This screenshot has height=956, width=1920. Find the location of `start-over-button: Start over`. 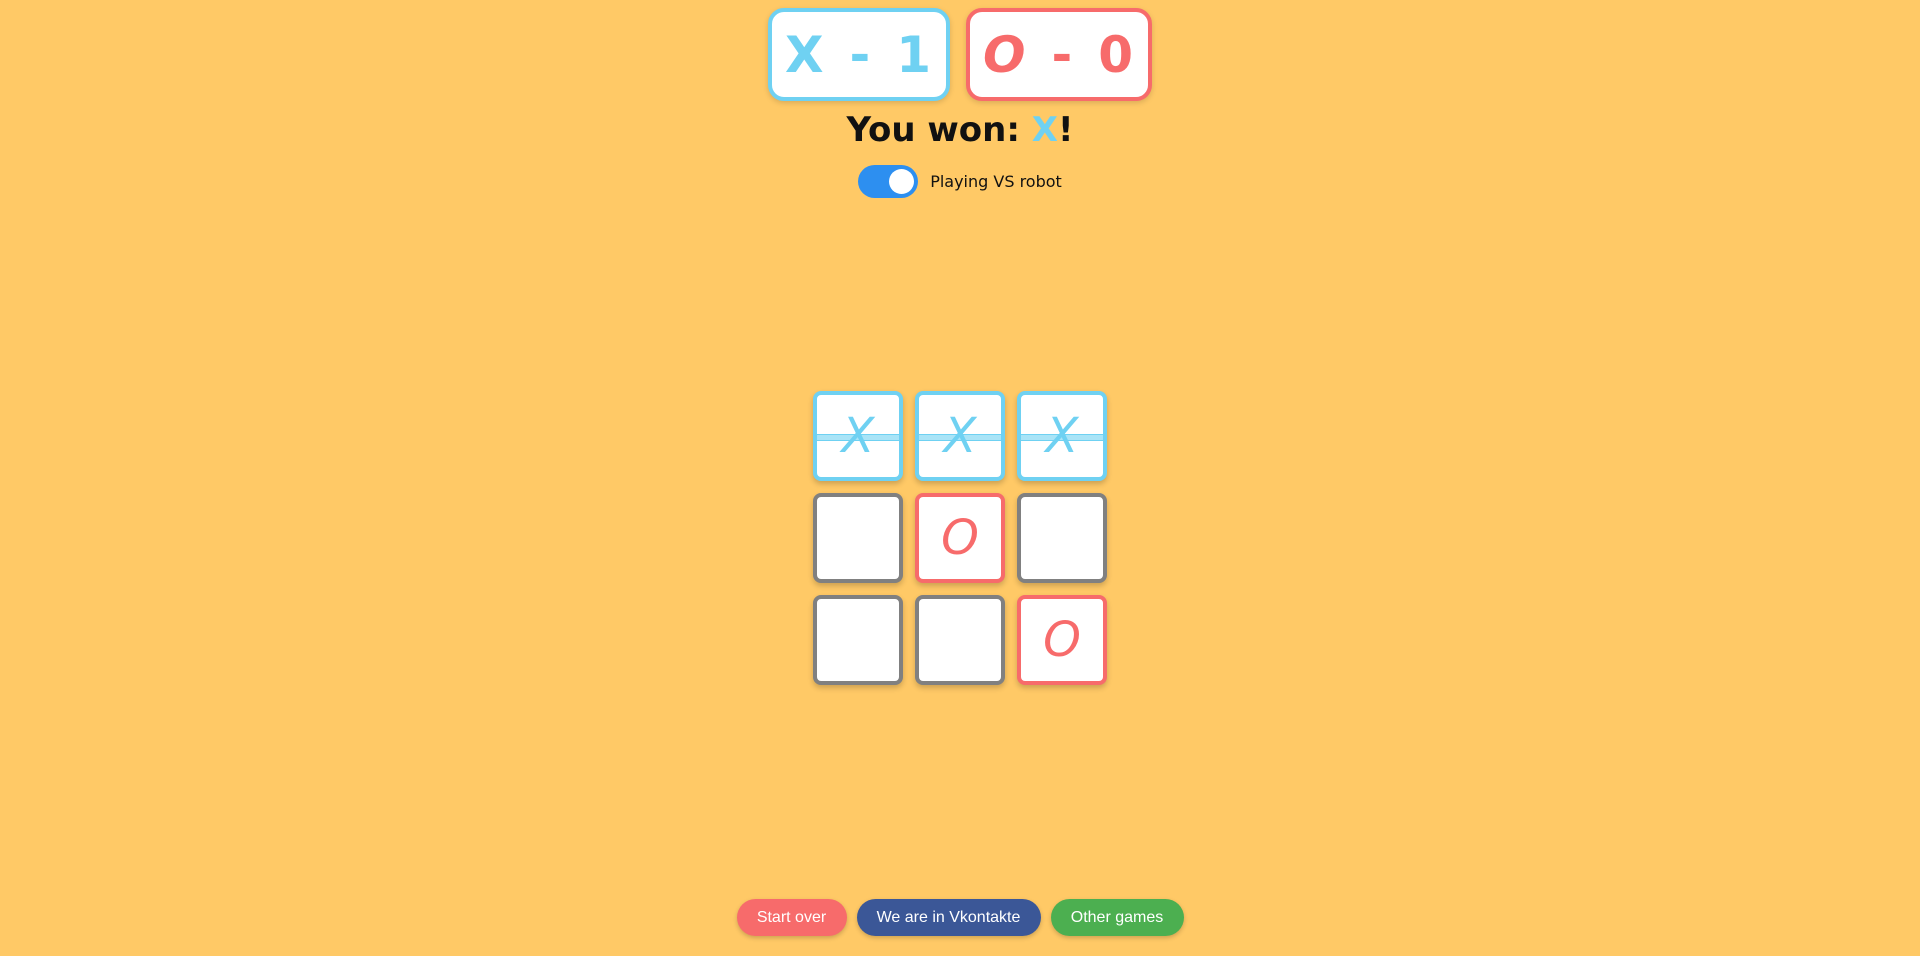

start-over-button: Start over is located at coordinates (791, 917).